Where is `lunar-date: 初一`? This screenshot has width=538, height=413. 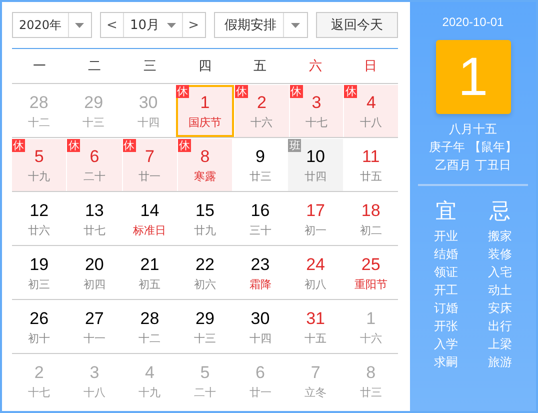 lunar-date: 初一 is located at coordinates (315, 230).